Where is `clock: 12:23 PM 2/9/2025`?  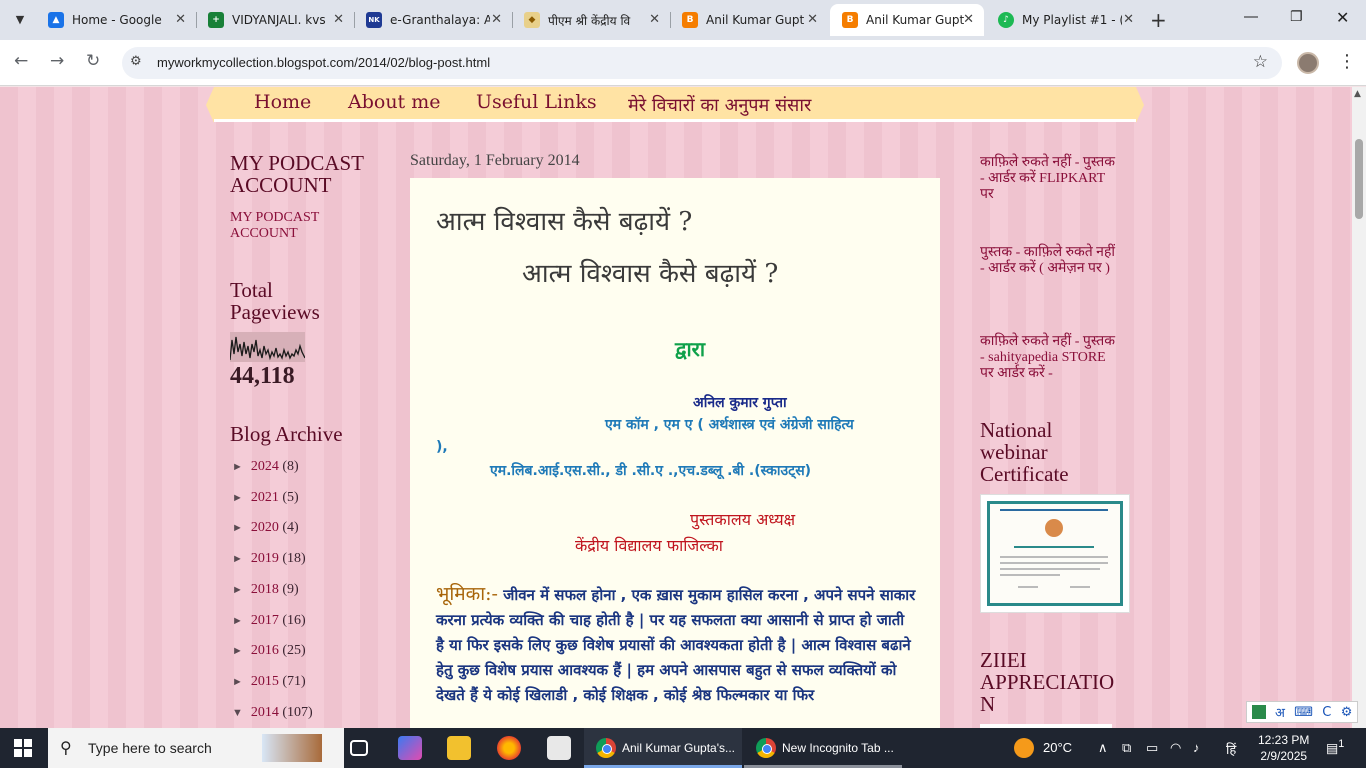 clock: 12:23 PM 2/9/2025 is located at coordinates (1283, 748).